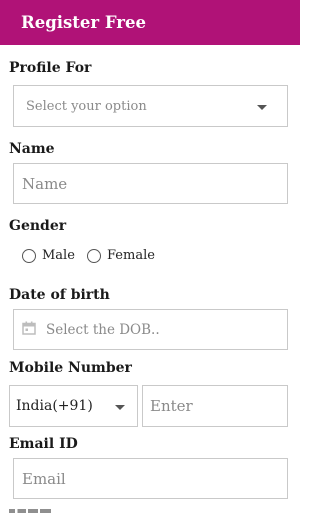  I want to click on country-code-select: India(+91), so click(73, 406).